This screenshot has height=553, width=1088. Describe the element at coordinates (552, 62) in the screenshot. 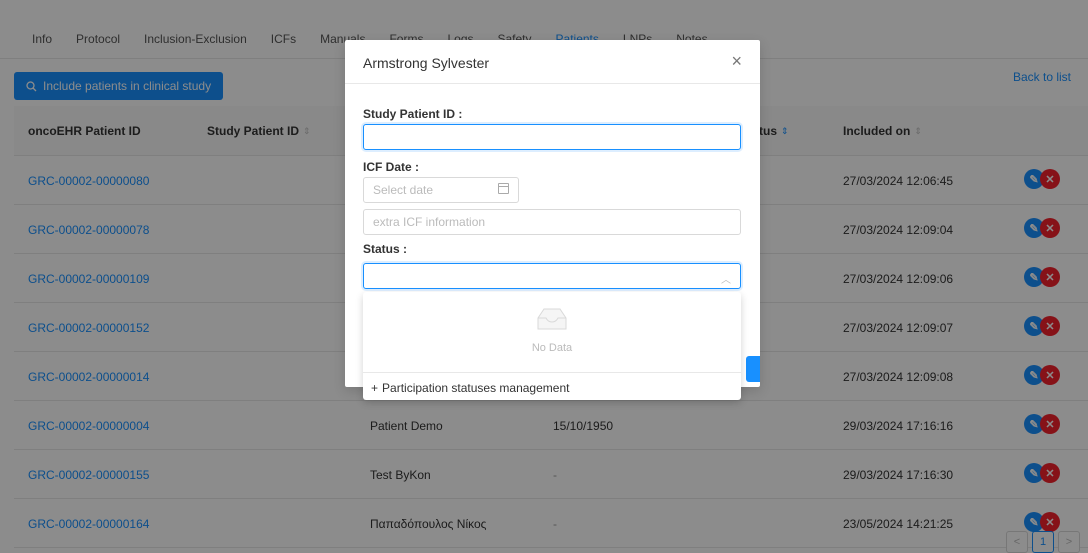

I see `modal-header: Armstrong Sylvester ×` at that location.